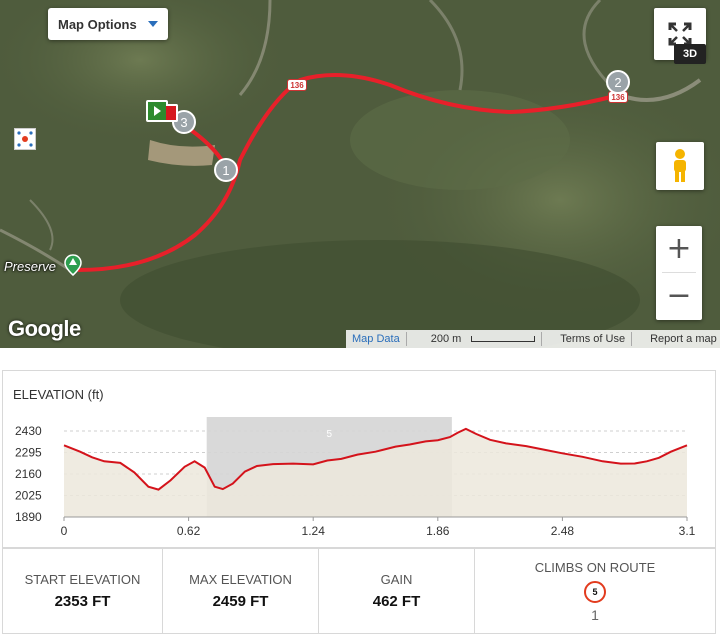  I want to click on stat-start-elevation: START ELEVATION 2353 FT, so click(83, 591).